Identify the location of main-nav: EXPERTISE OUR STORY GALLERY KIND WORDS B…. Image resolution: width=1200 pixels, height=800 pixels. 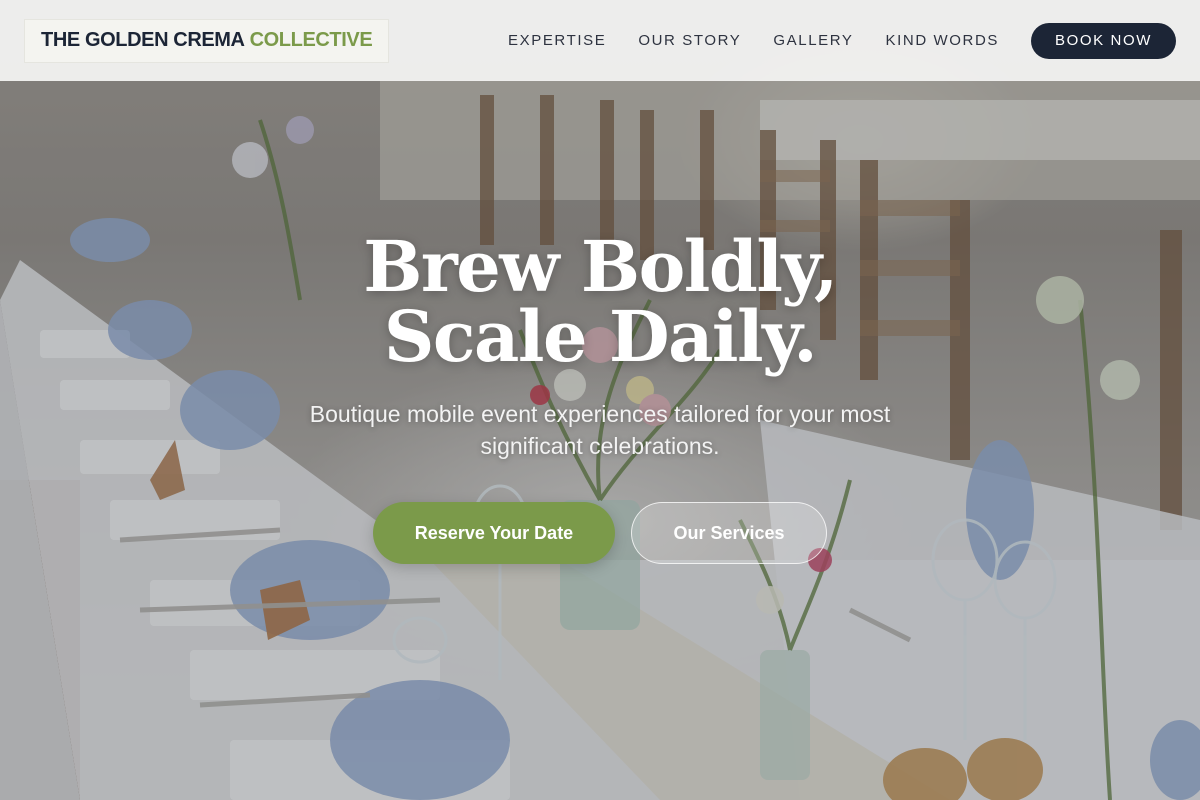
(842, 40).